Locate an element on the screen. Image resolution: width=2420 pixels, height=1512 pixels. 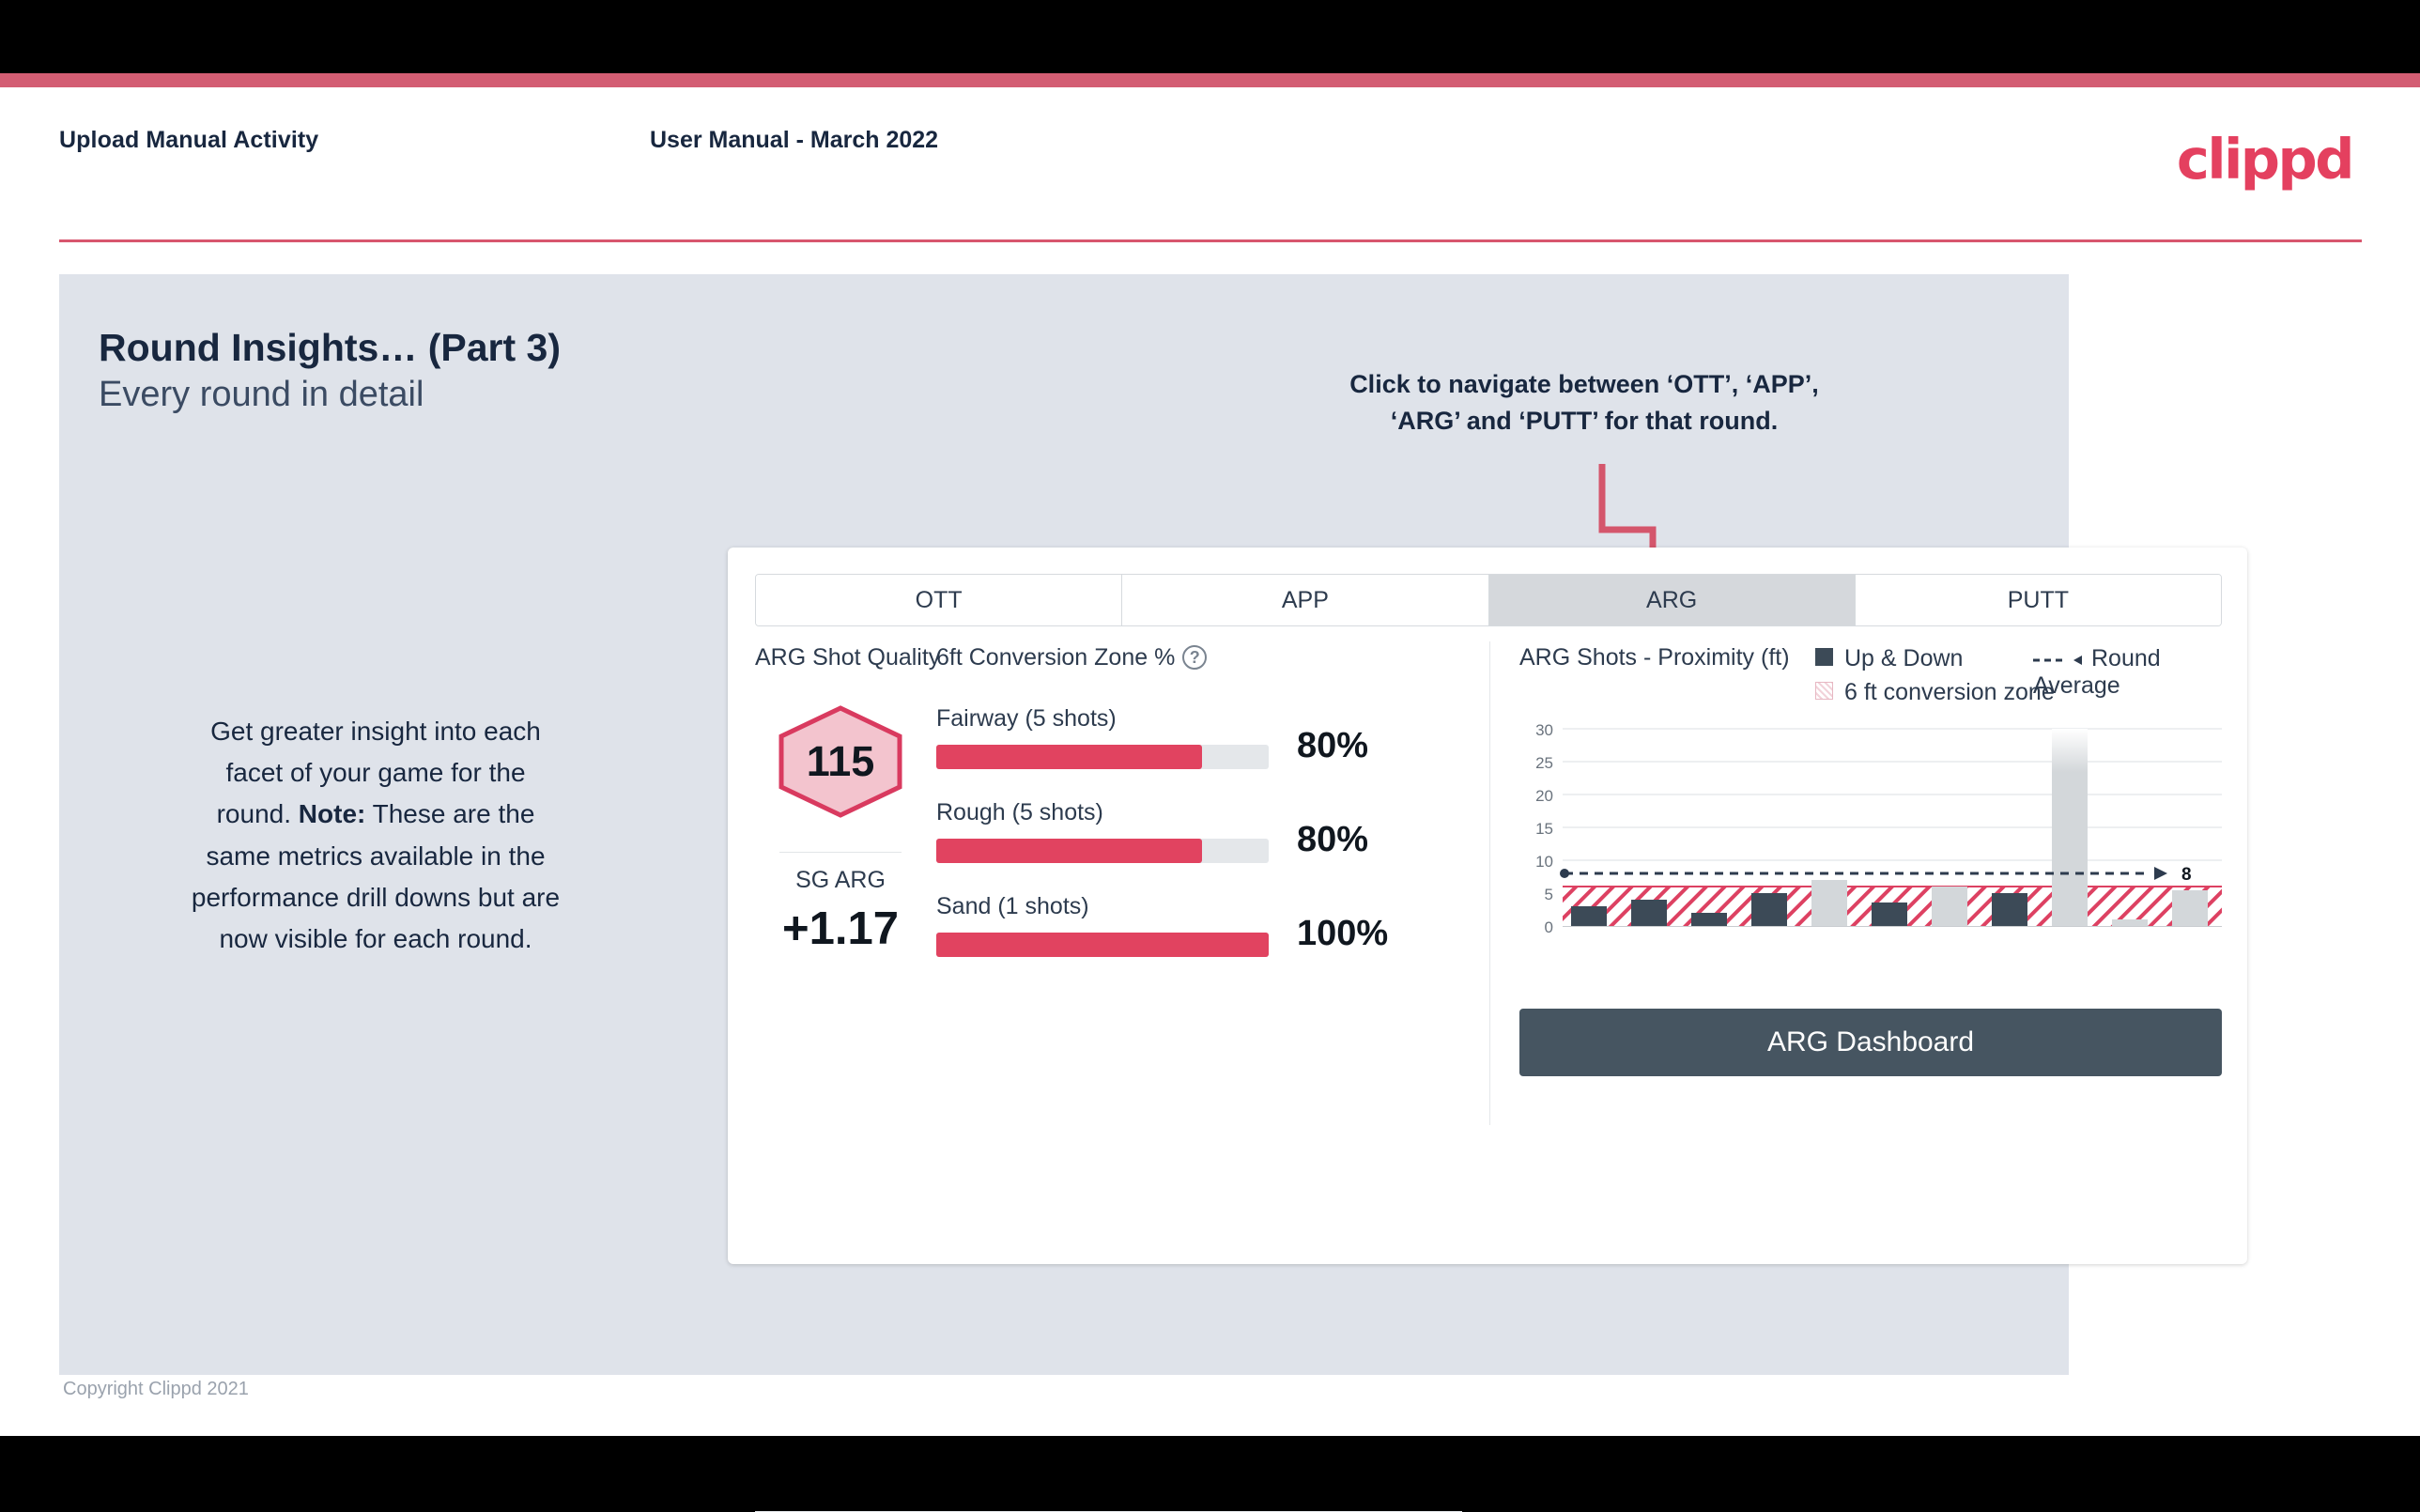
conversion-row-label: Fairway (5 shots) is located at coordinates (1026, 718).